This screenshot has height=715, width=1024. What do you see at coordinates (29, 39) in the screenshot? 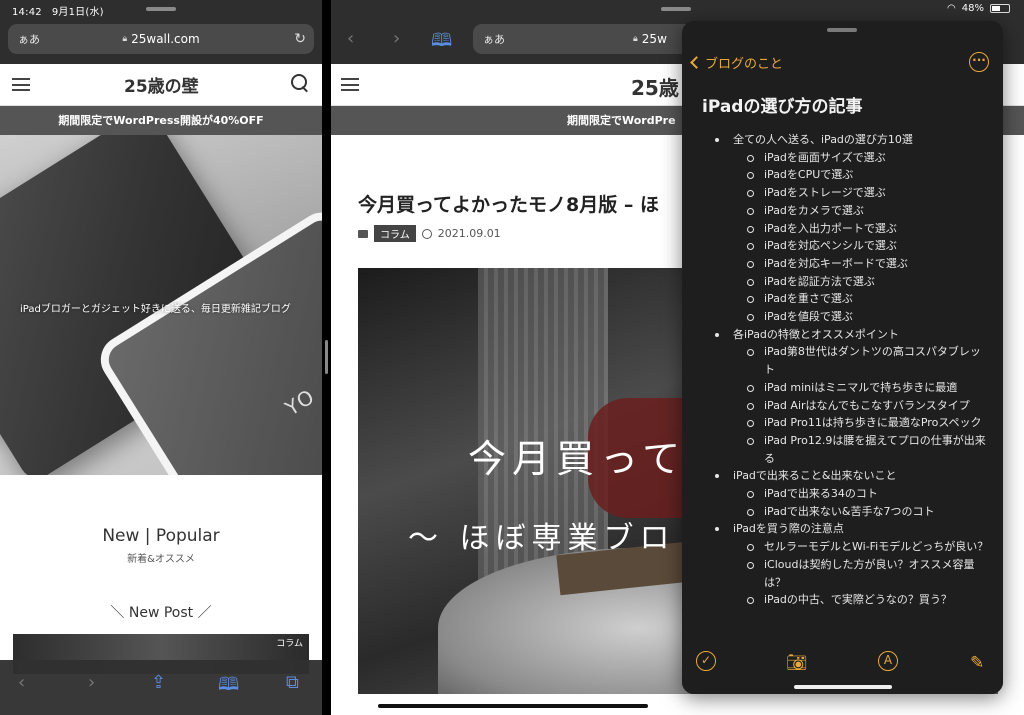
I see `reader-aa-button: ぁあ` at bounding box center [29, 39].